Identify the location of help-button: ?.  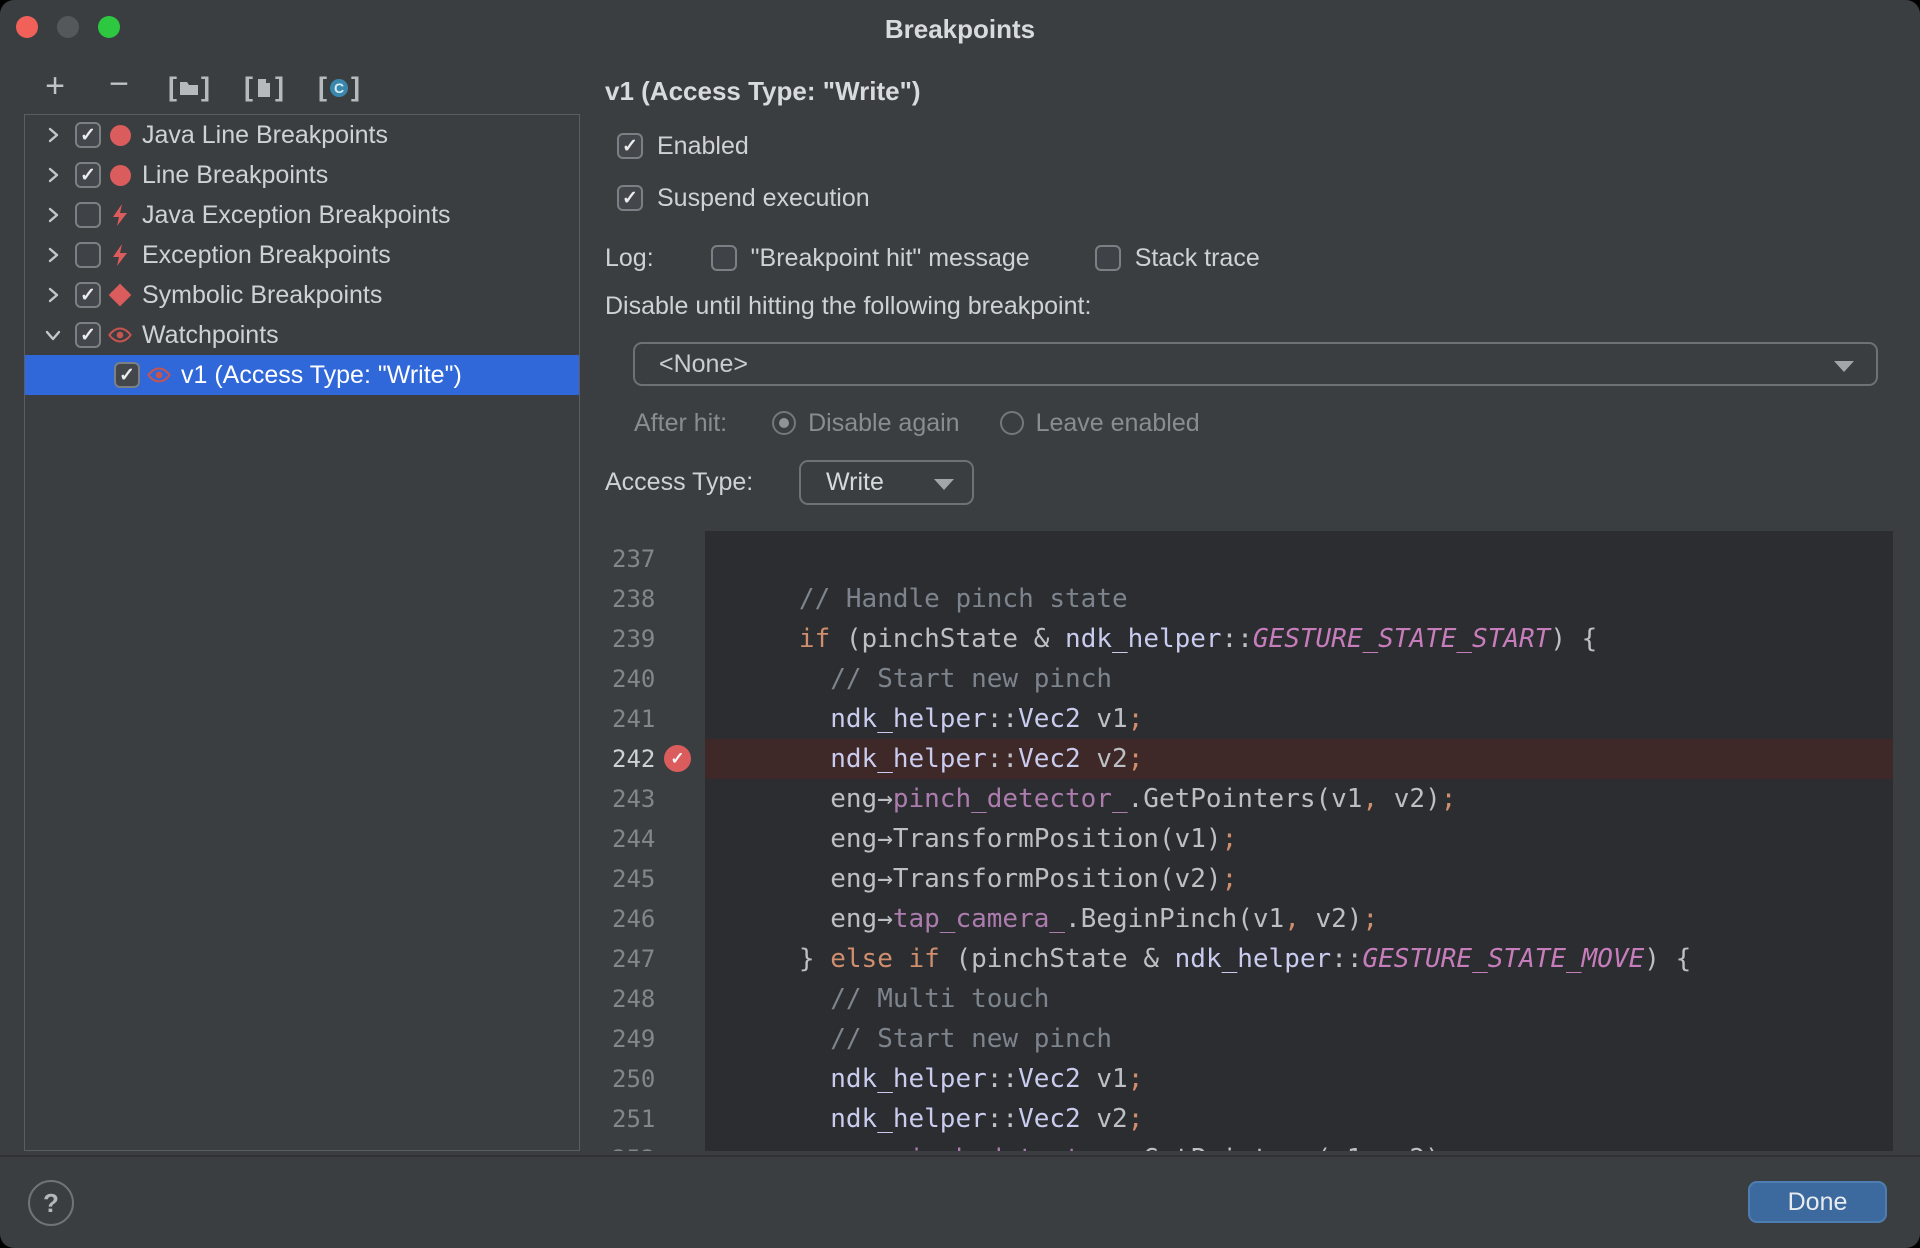
(51, 1203).